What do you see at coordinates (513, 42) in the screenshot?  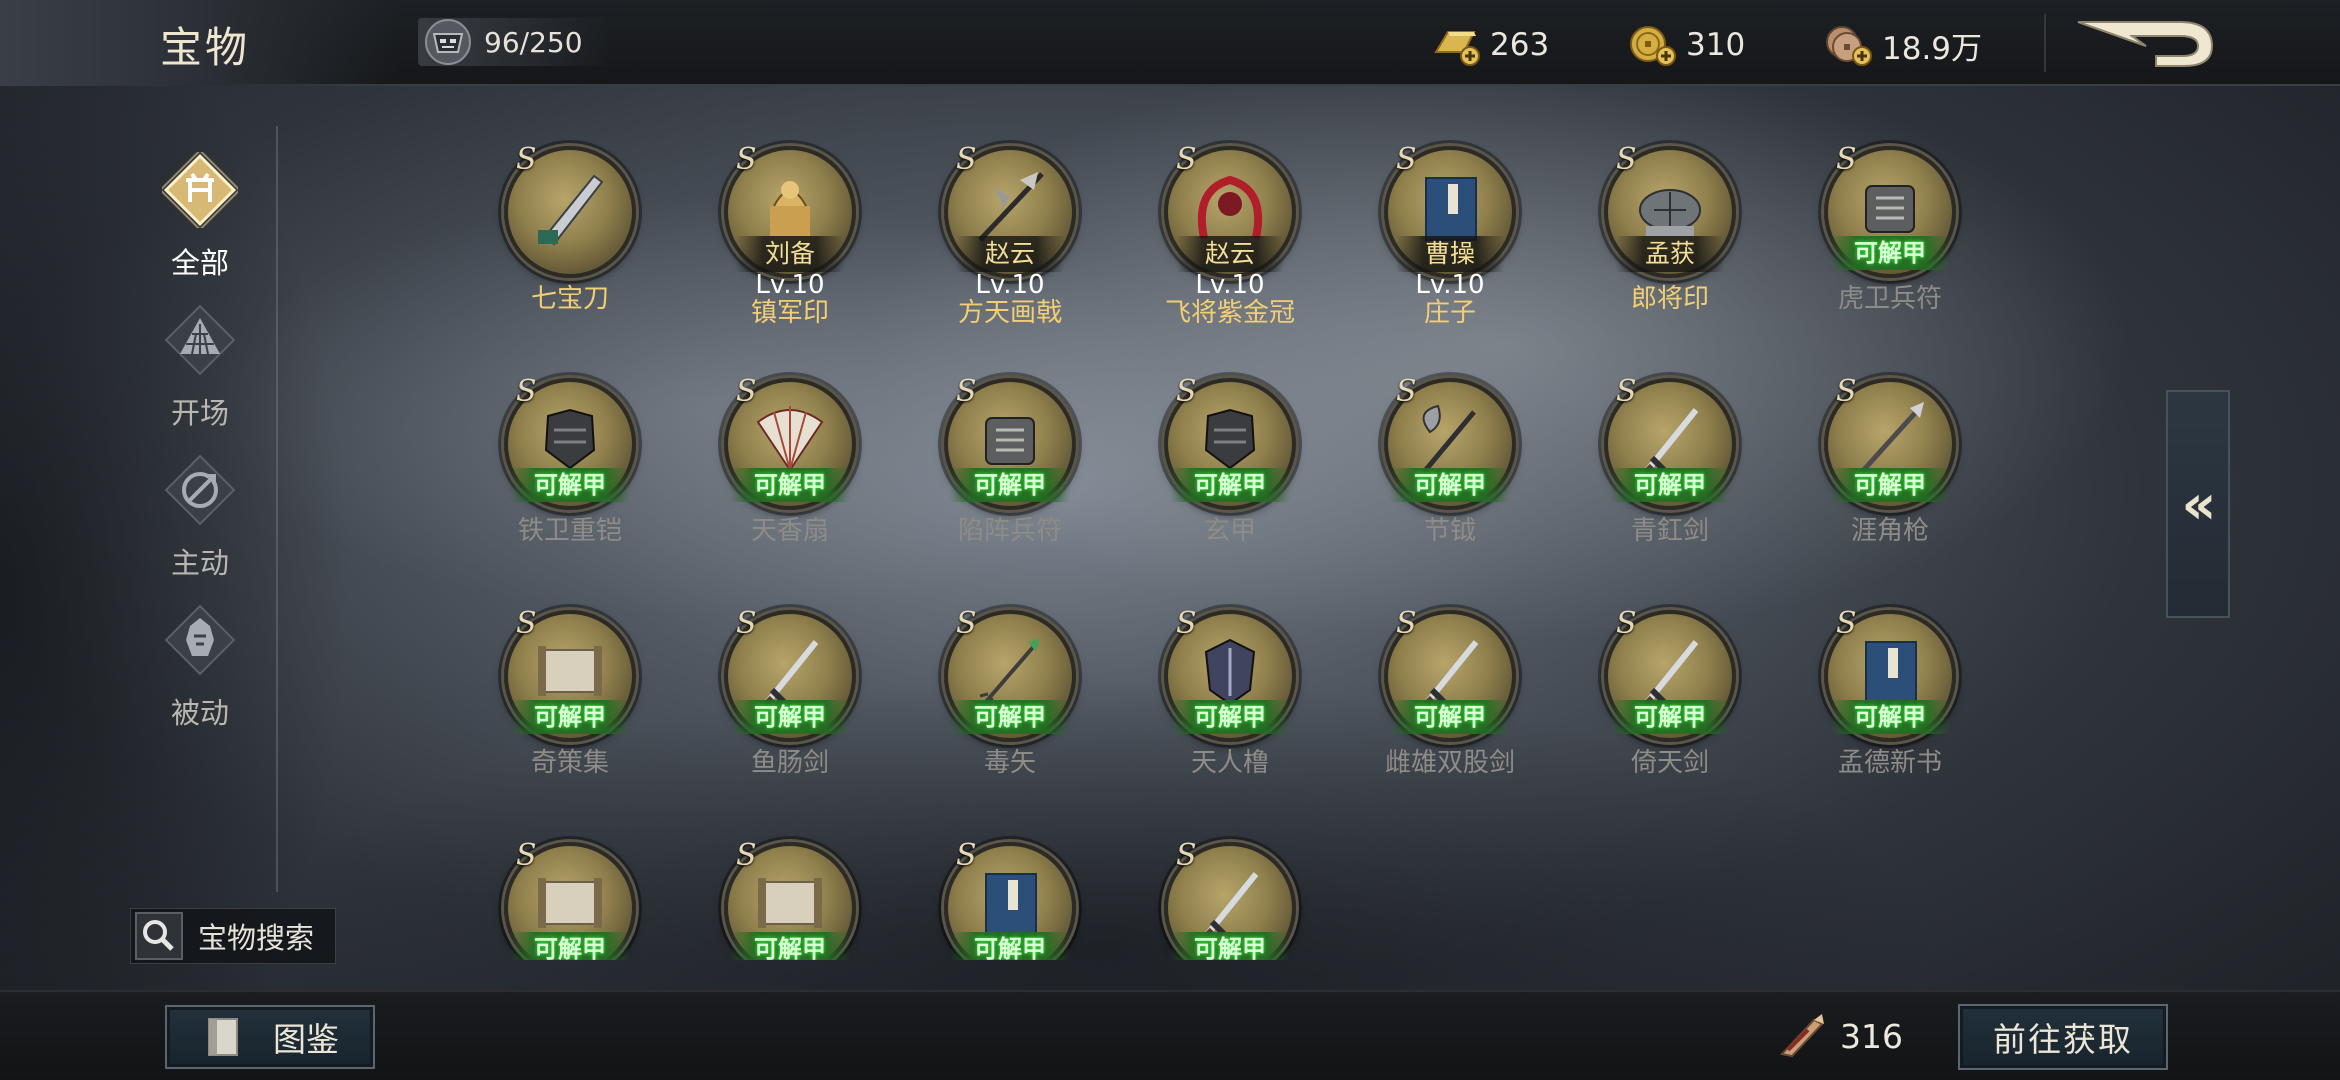 I see `capacity-counter: 96/250` at bounding box center [513, 42].